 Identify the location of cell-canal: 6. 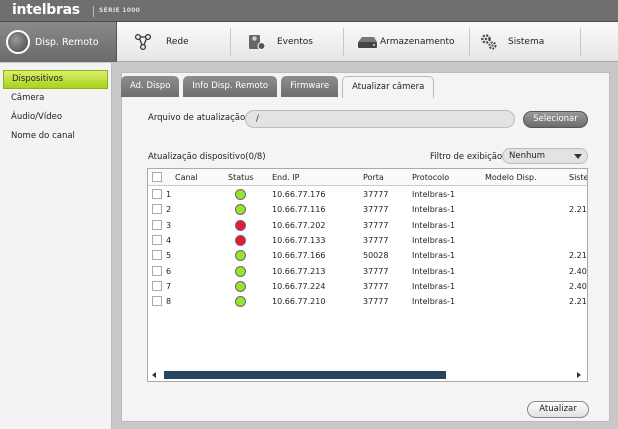
(169, 271).